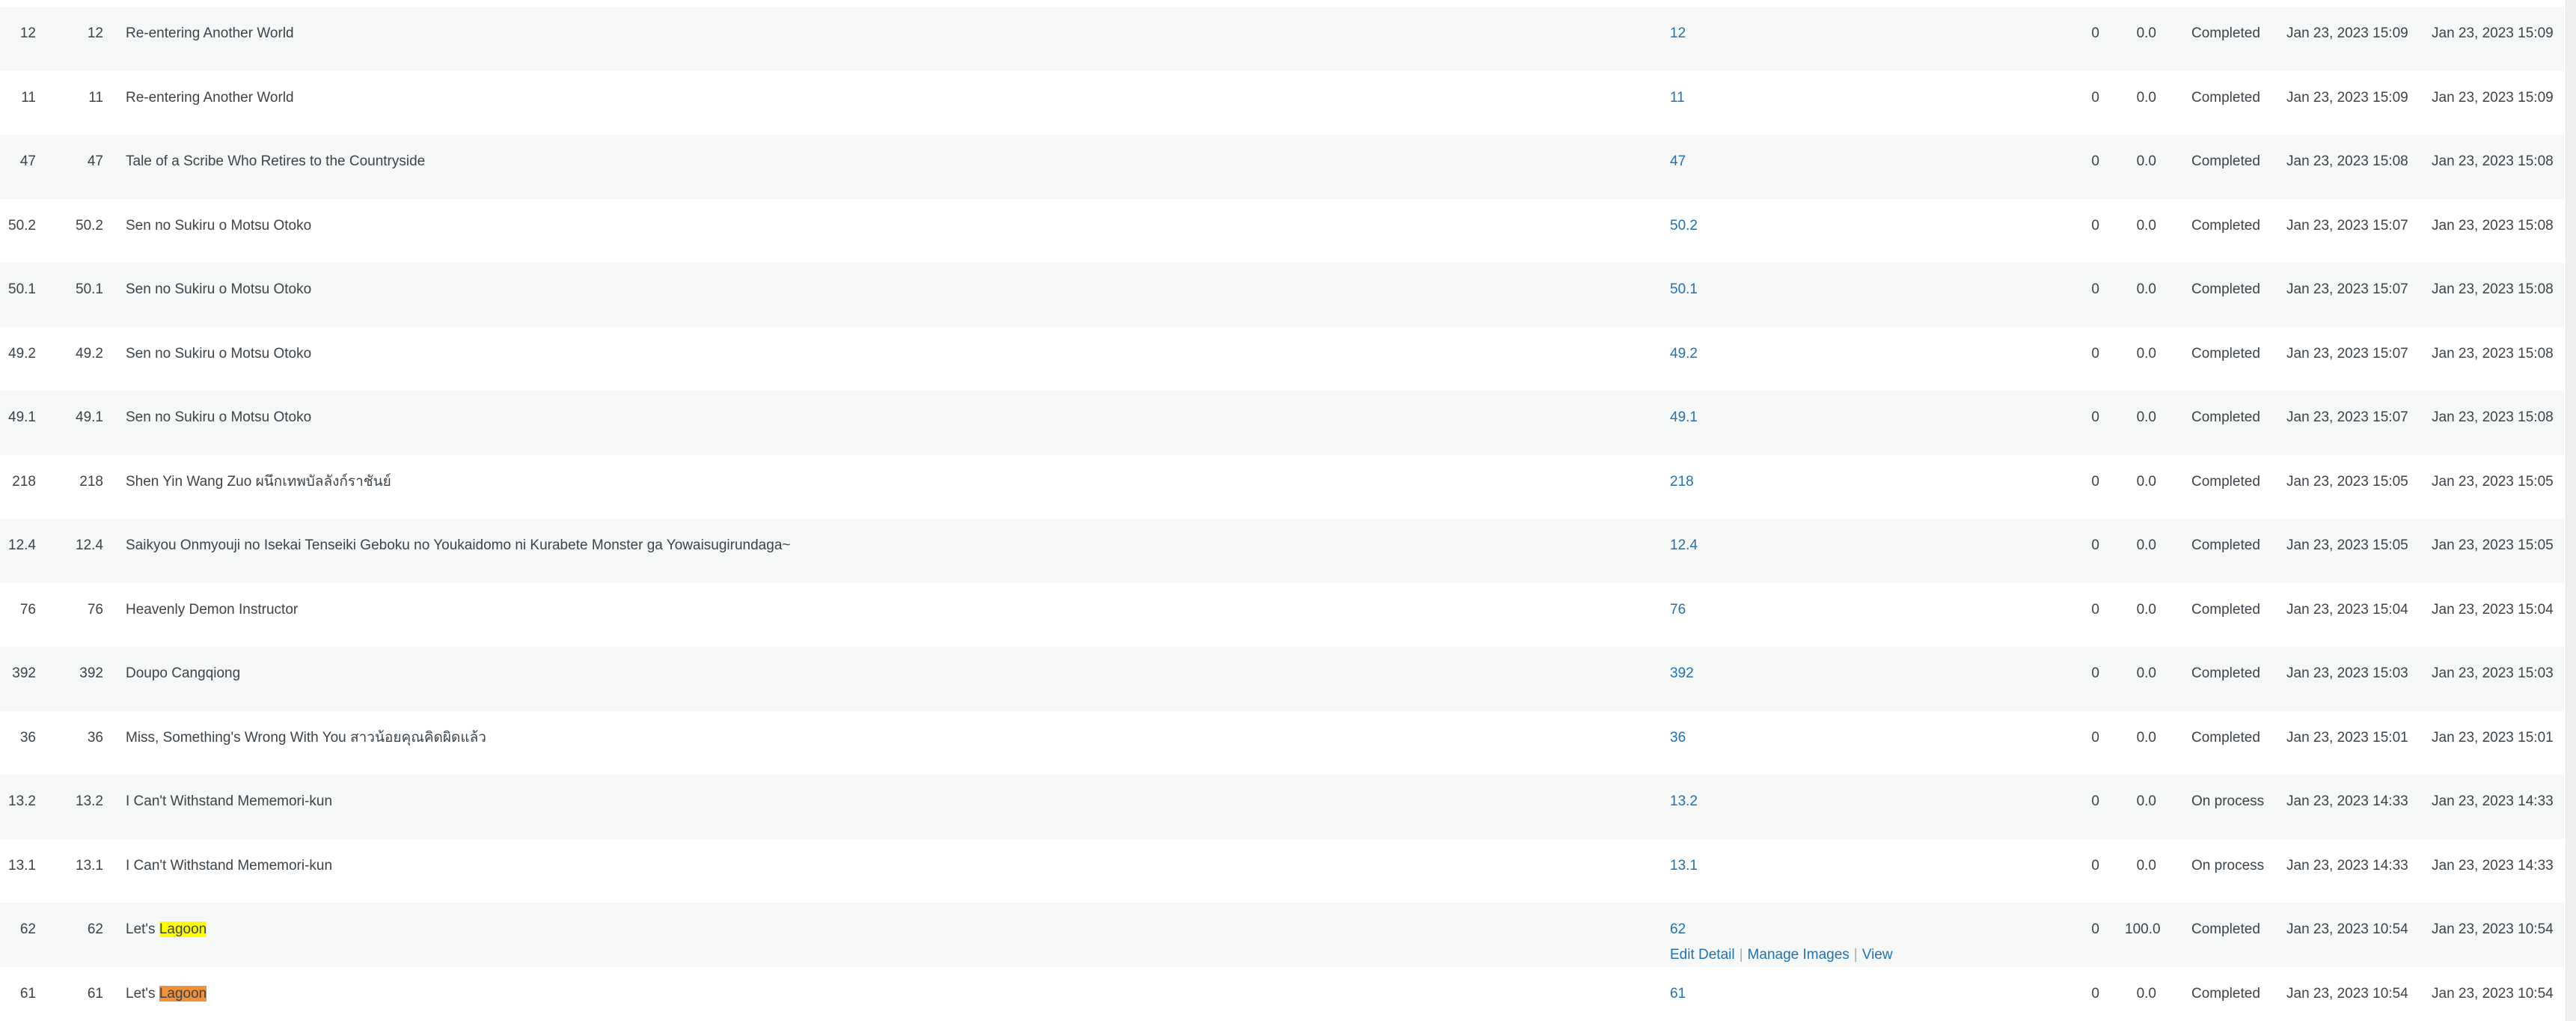 This screenshot has width=2576, height=1021. I want to click on updated-date: Jan 23, 2023 15:04, so click(2493, 609).